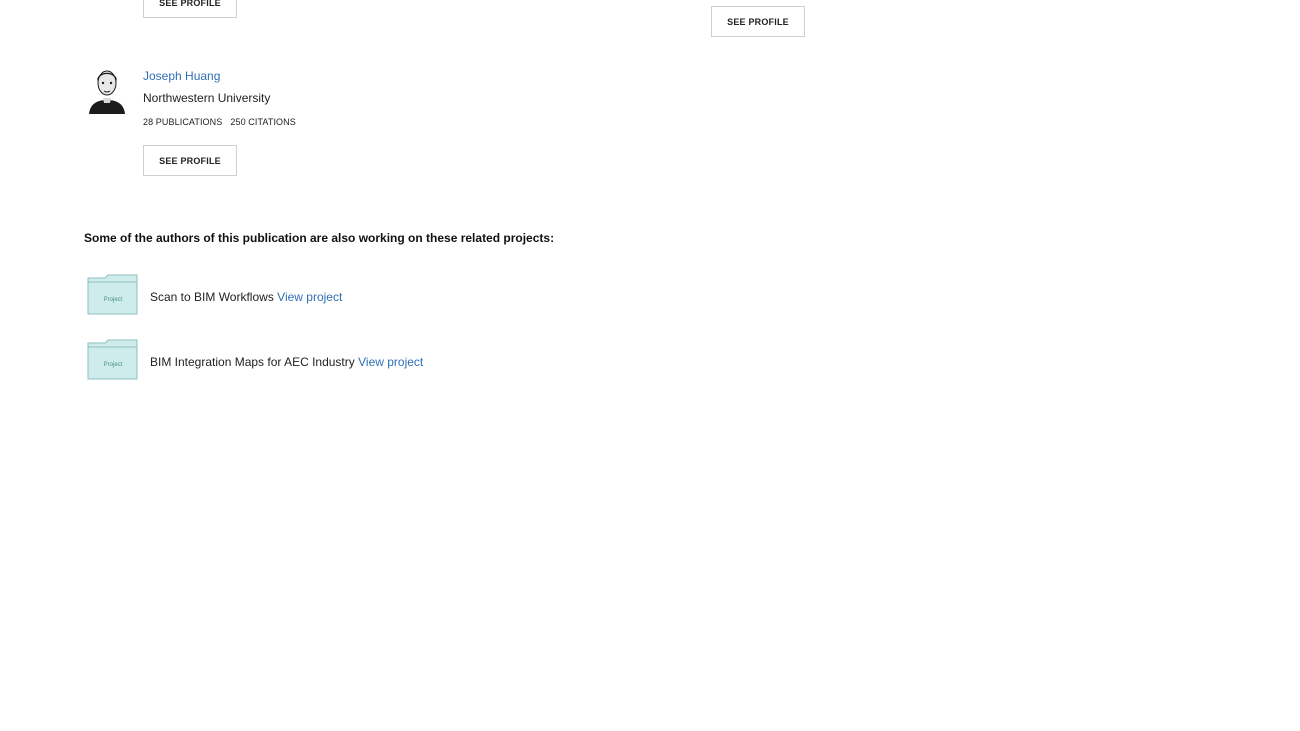 The height and width of the screenshot is (731, 1300). I want to click on project-text: Scan to BIM Workflows View project, so click(246, 297).